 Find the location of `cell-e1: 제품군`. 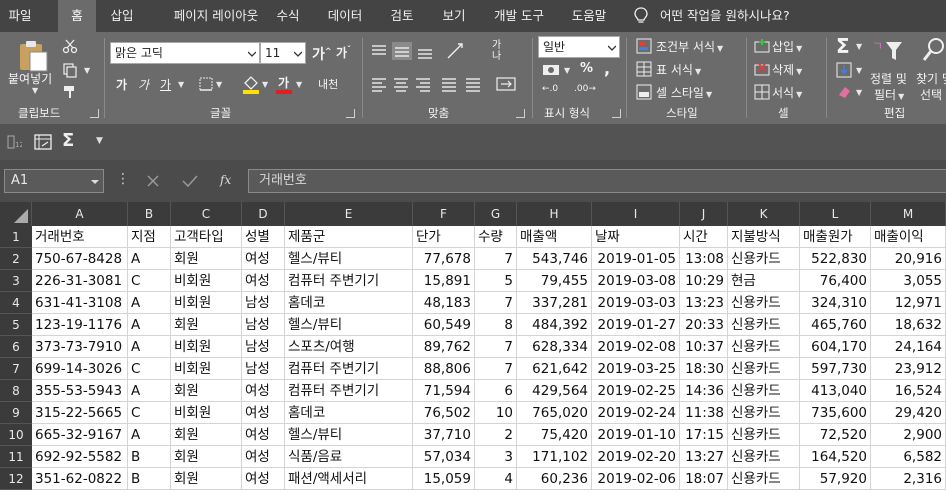

cell-e1: 제품군 is located at coordinates (349, 237).